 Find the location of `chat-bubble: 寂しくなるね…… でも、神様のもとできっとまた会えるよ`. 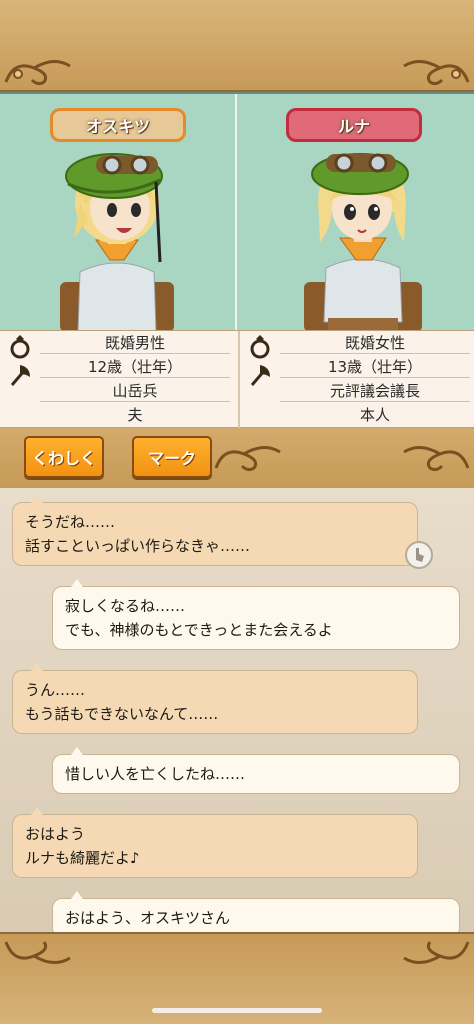

chat-bubble: 寂しくなるね…… でも、神様のもとできっとまた会えるよ is located at coordinates (256, 614).